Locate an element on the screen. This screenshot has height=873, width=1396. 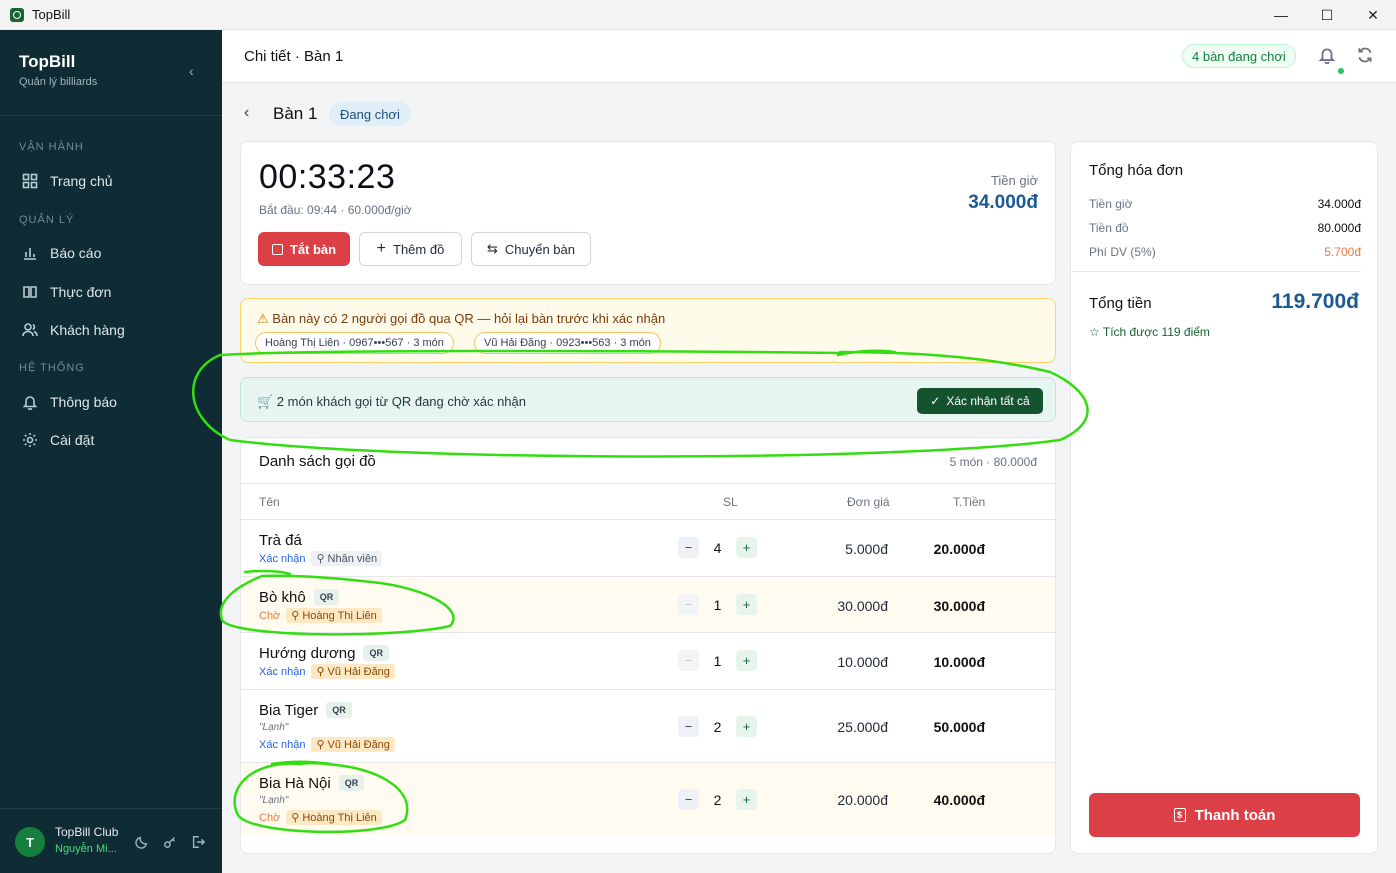
avatar: T is located at coordinates (30, 842).